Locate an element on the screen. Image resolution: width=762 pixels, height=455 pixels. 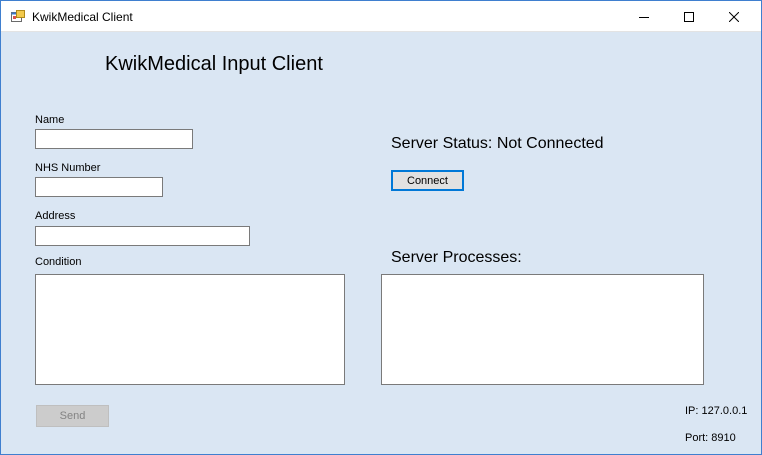
page-title: KwikMedical Input Client is located at coordinates (214, 64).